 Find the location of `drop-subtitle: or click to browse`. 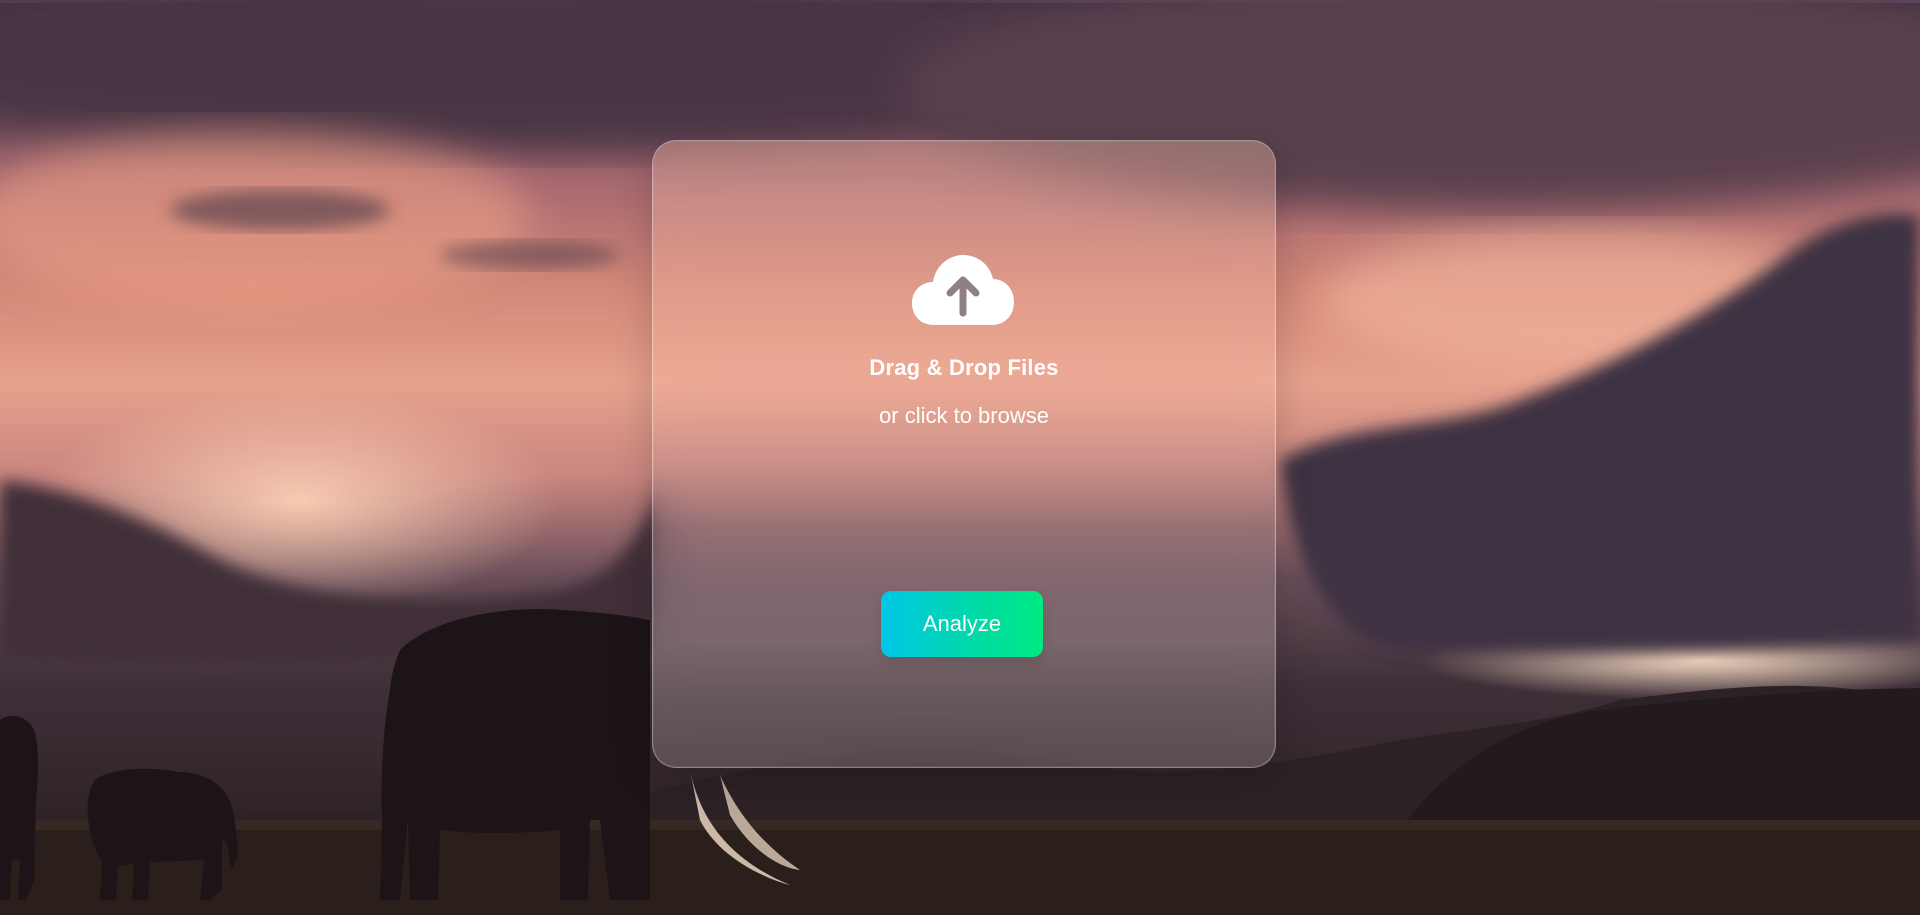

drop-subtitle: or click to browse is located at coordinates (964, 415).